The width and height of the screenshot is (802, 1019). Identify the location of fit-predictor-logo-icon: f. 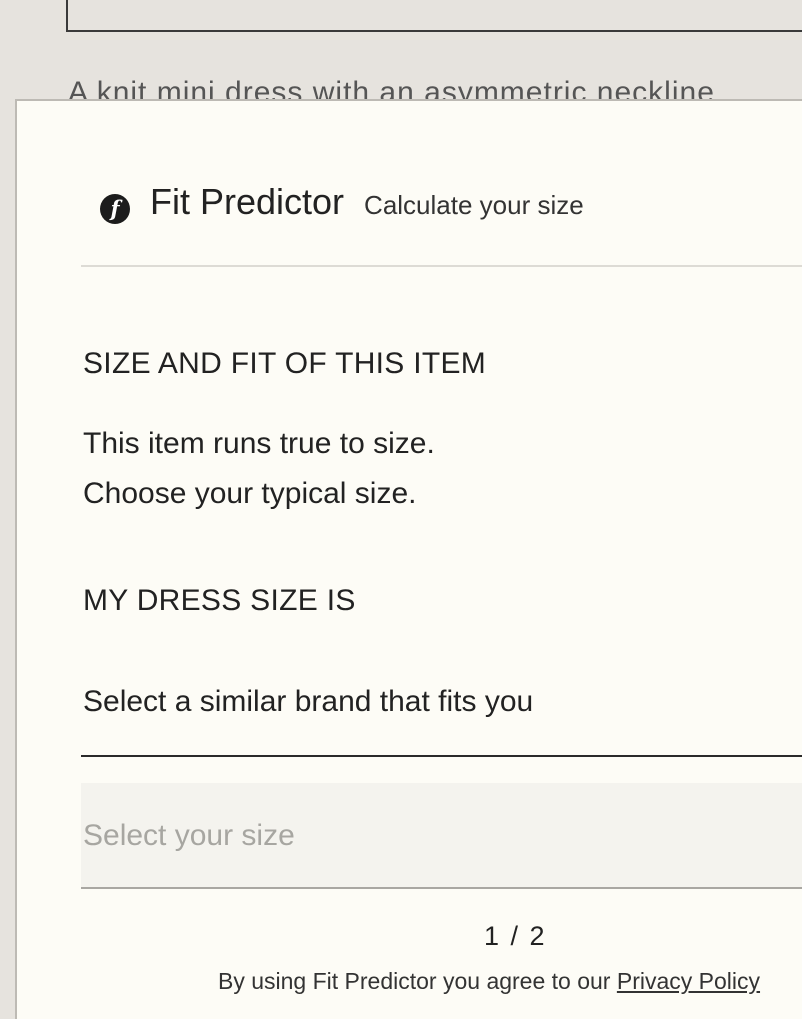
(115, 209).